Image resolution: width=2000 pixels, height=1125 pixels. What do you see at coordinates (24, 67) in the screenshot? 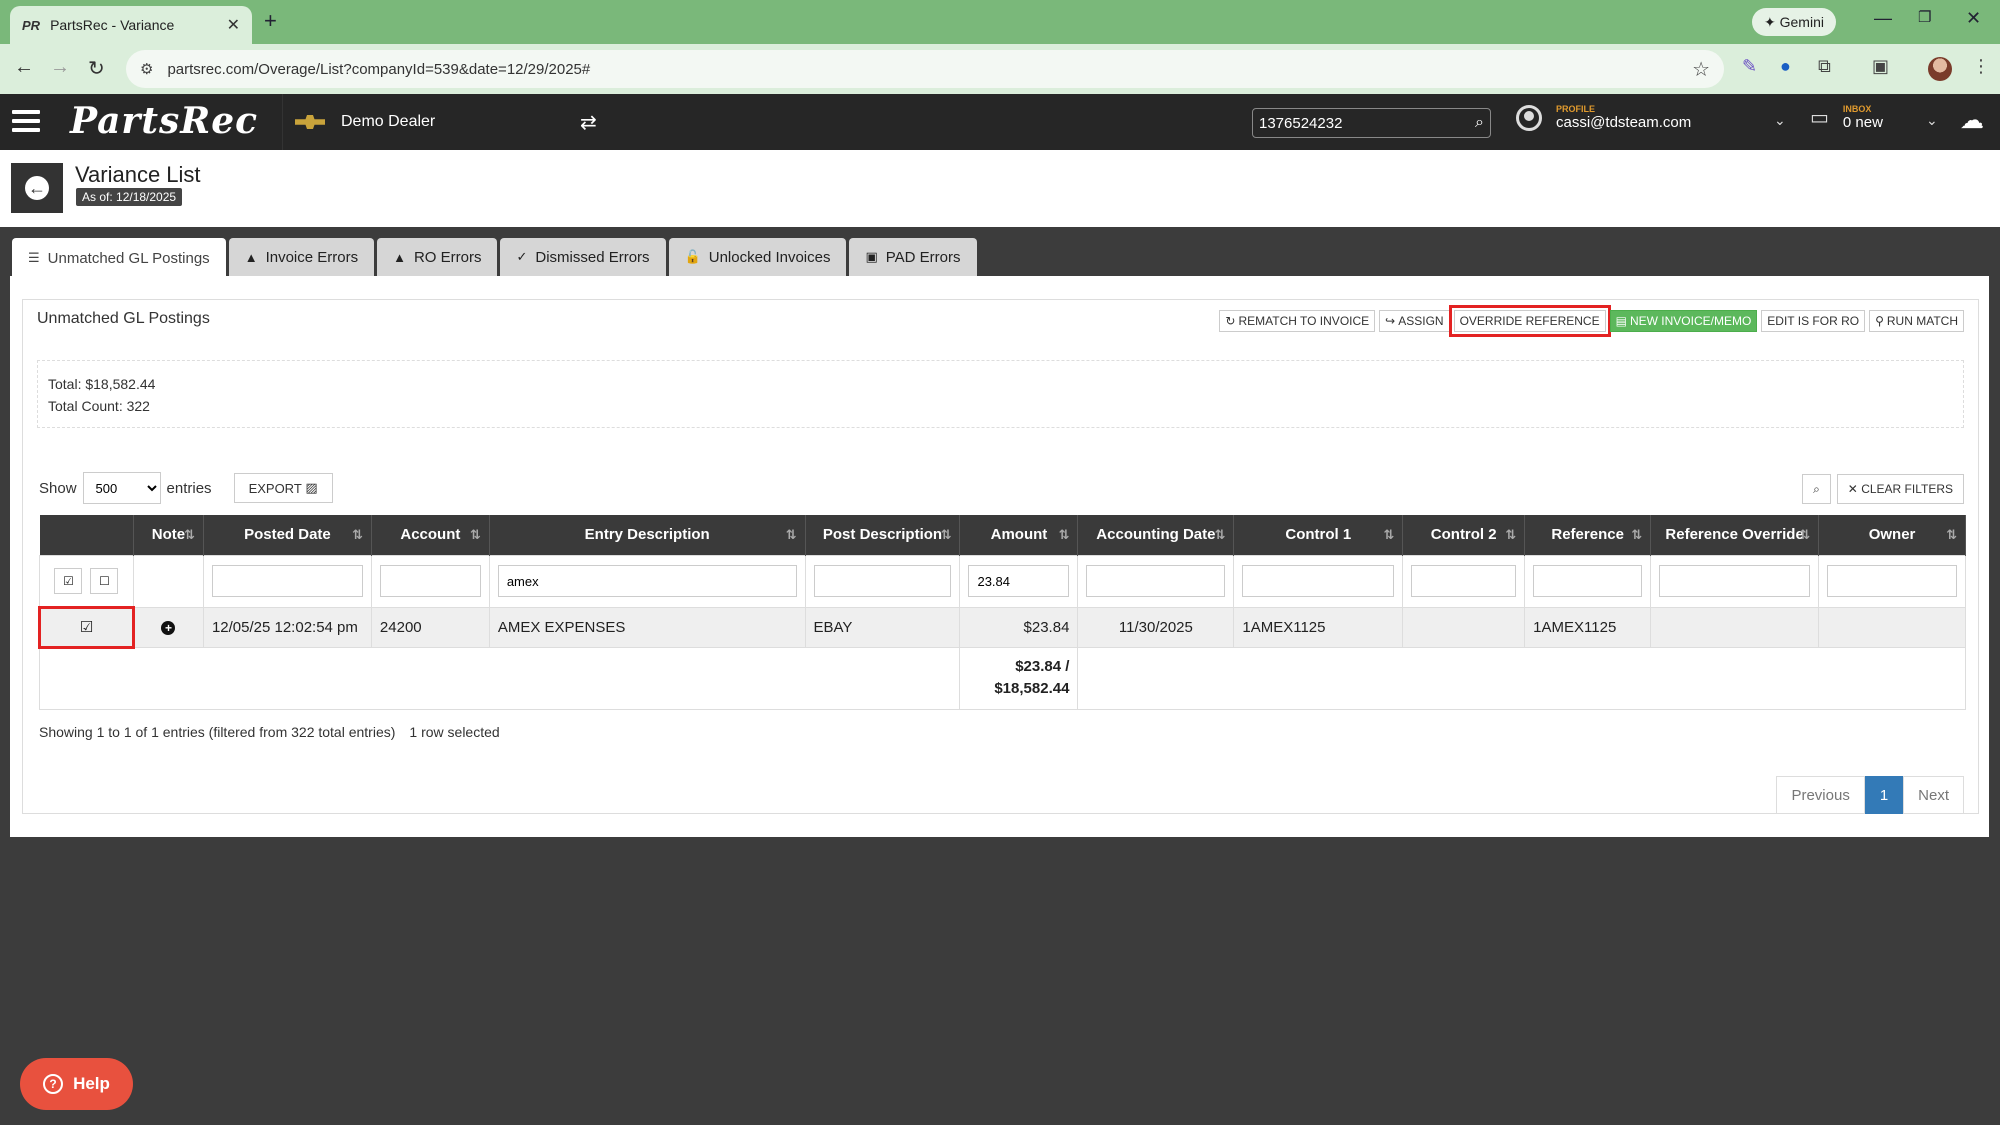
I see `back-arrow-icon: ←` at bounding box center [24, 67].